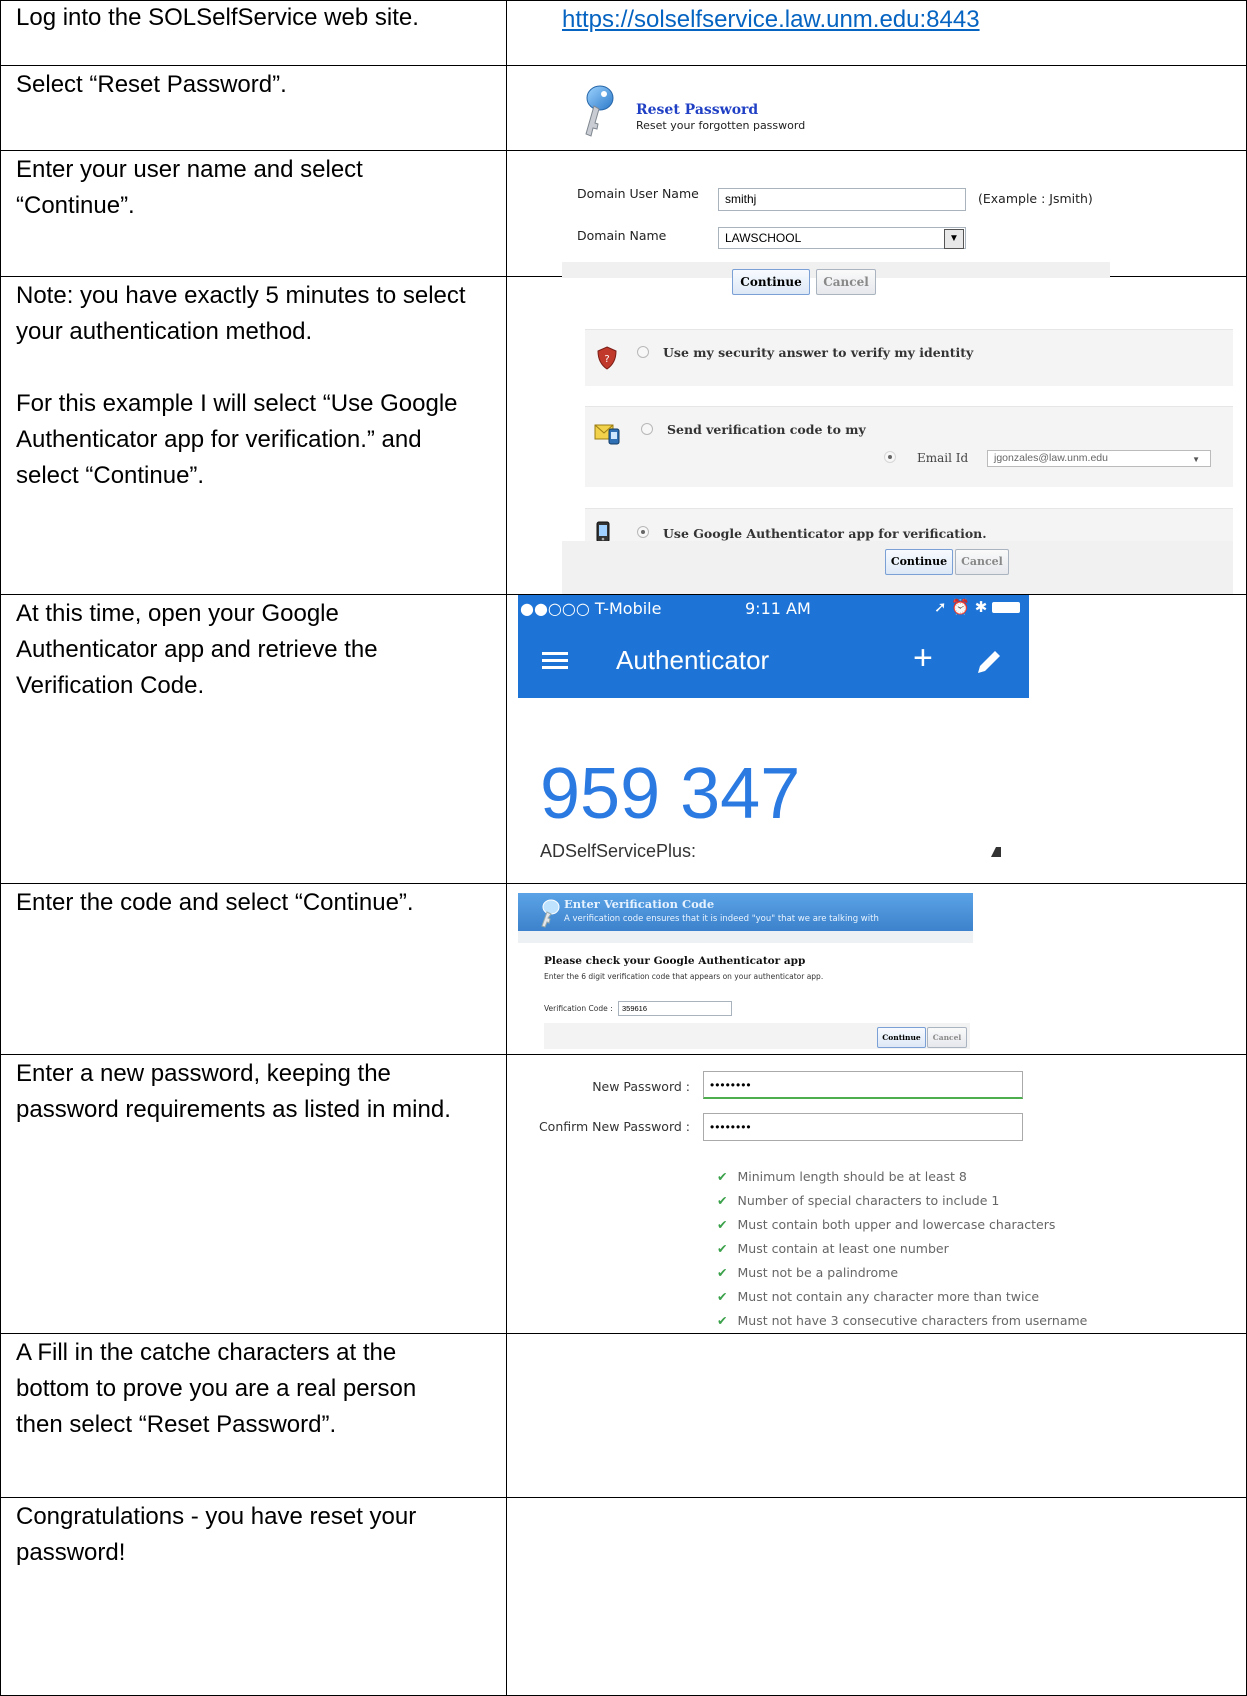  What do you see at coordinates (919, 562) in the screenshot?
I see `auth-continue-button: Continue` at bounding box center [919, 562].